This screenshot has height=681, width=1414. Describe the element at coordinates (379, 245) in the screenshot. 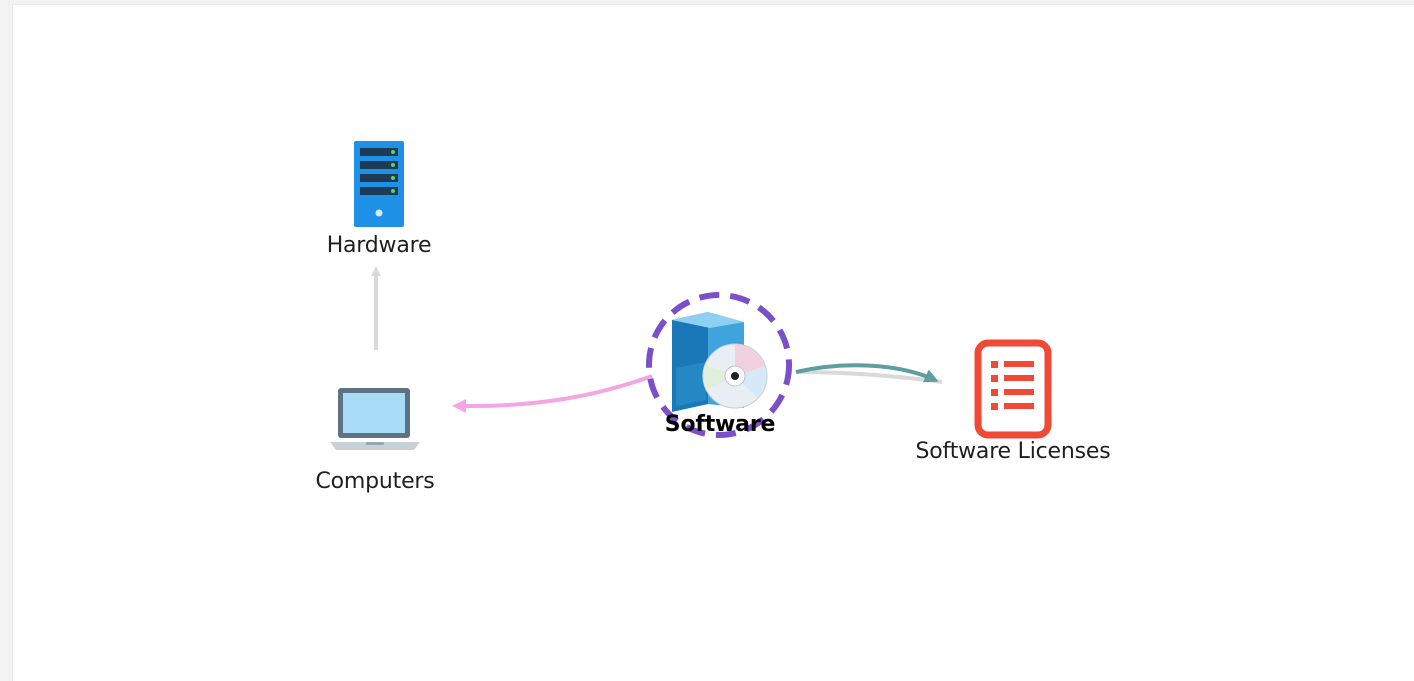

I see `node-hardware-label: Hardware` at that location.